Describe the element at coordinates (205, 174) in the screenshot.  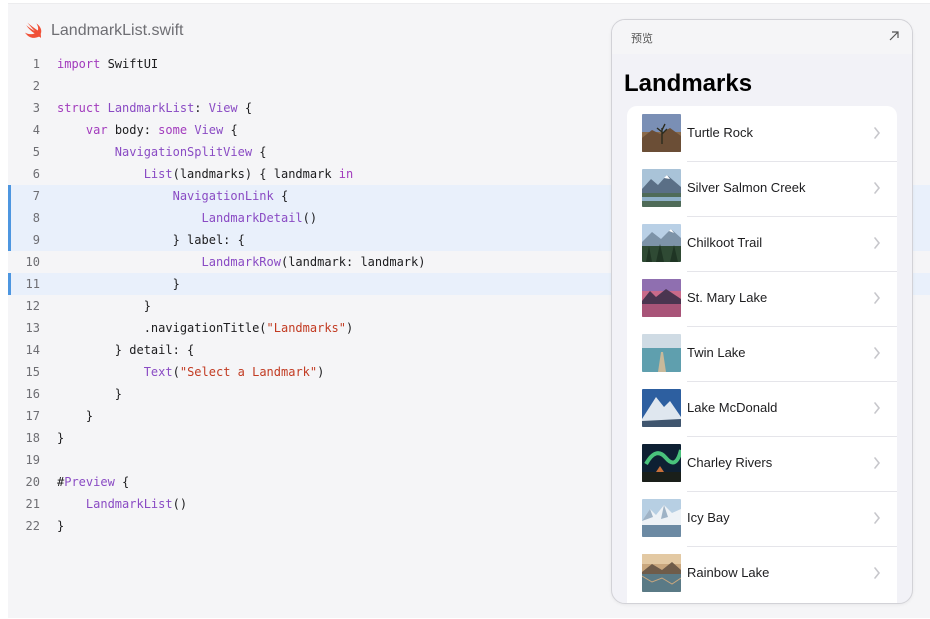
I see `code-text: List(landmarks) { landmark in` at that location.